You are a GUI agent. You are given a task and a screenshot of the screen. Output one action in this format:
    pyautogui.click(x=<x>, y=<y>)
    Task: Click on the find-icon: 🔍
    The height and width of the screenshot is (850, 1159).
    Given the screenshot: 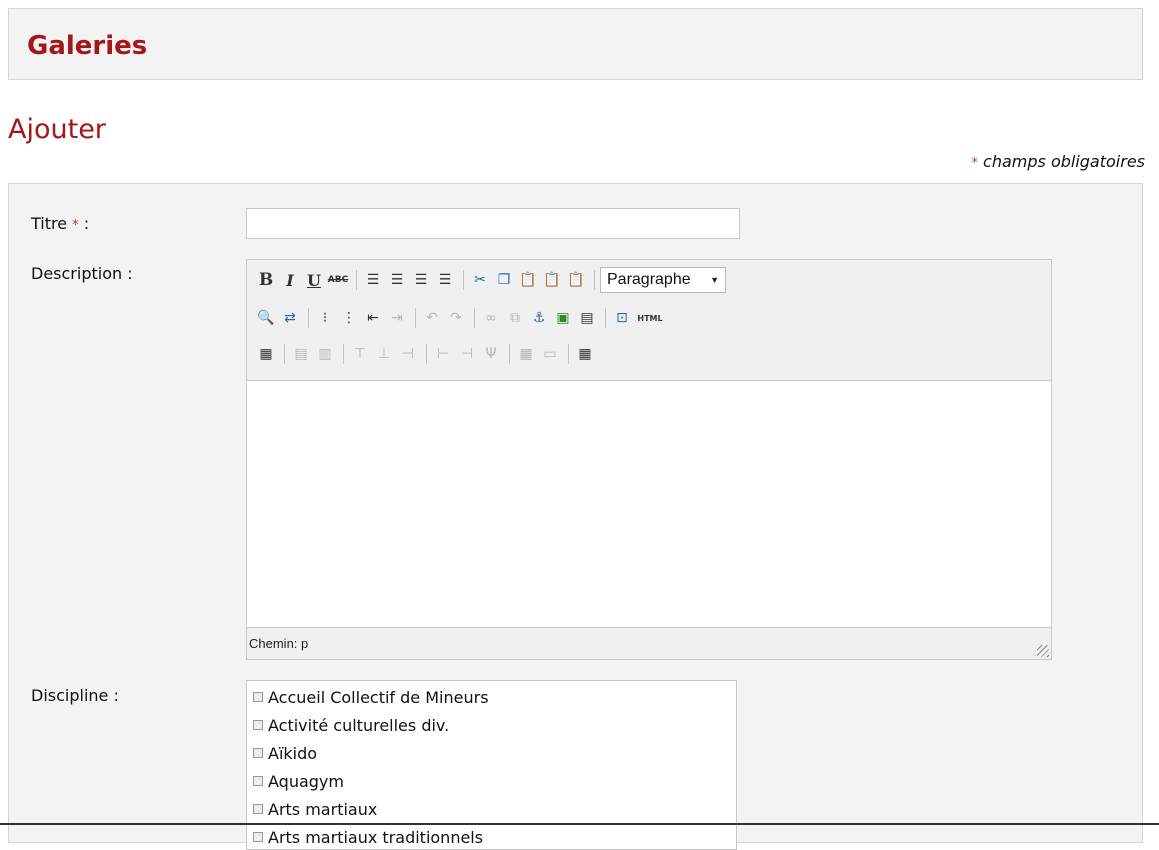 What is the action you would take?
    pyautogui.click(x=266, y=318)
    